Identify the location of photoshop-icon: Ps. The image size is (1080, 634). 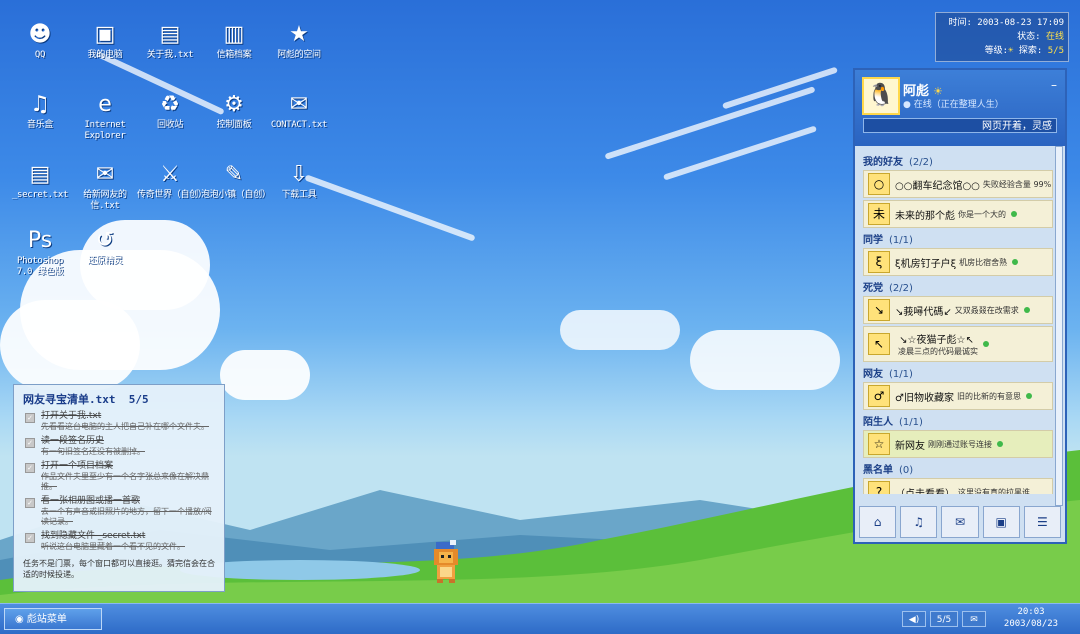
(40, 240).